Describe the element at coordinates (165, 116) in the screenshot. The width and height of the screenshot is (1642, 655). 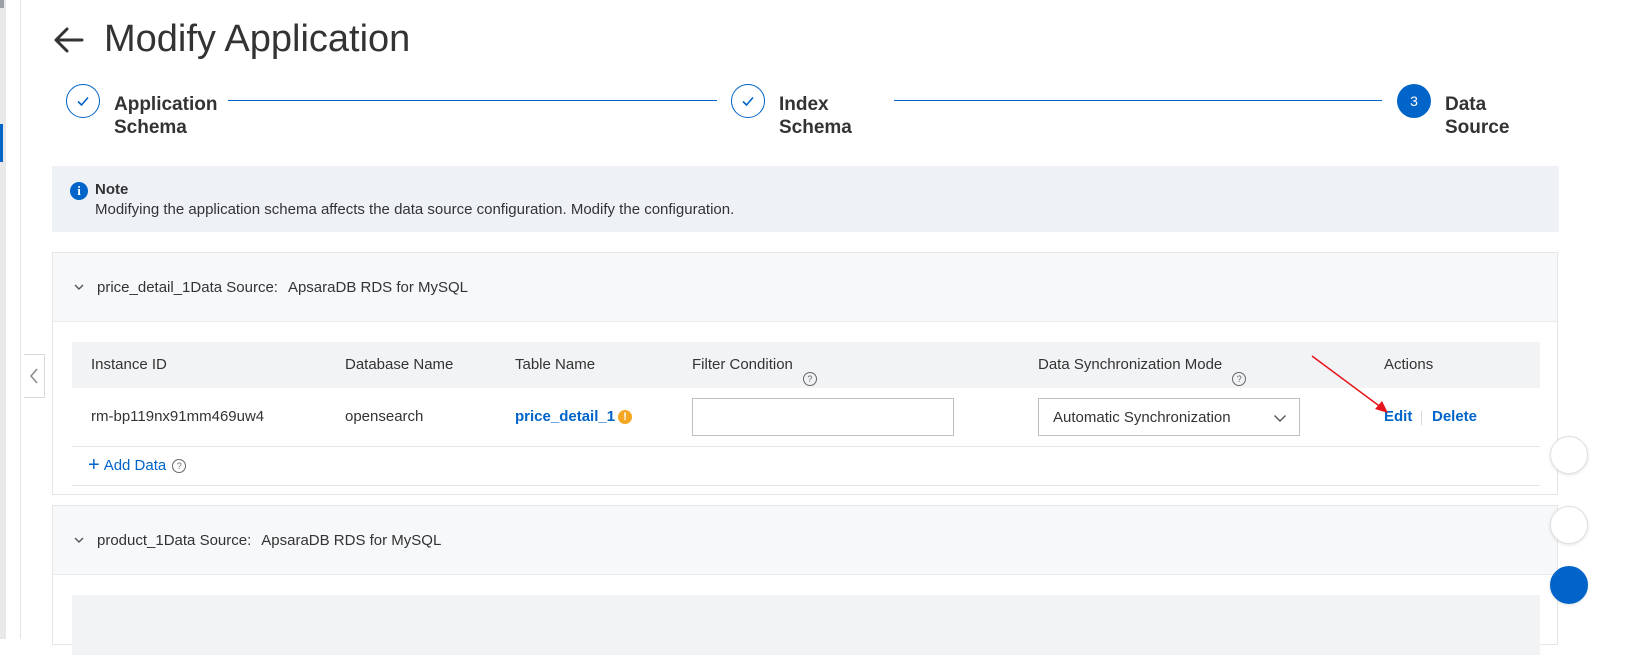
I see `step-1-label: Application Schema` at that location.